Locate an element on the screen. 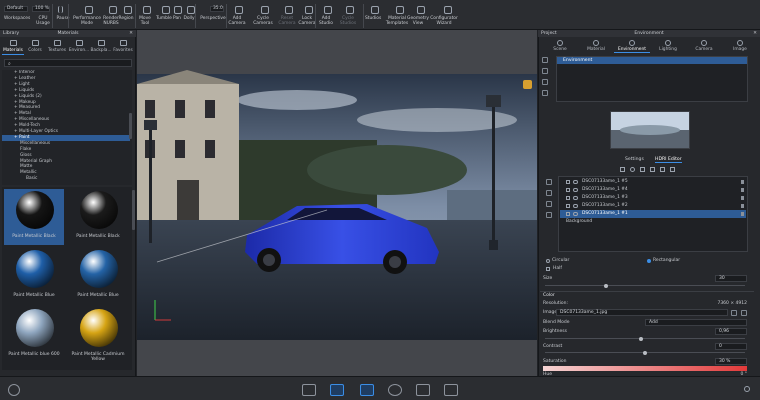 This screenshot has height=400, width=760. toolbar-button-studios: Studios is located at coordinates (373, 22).